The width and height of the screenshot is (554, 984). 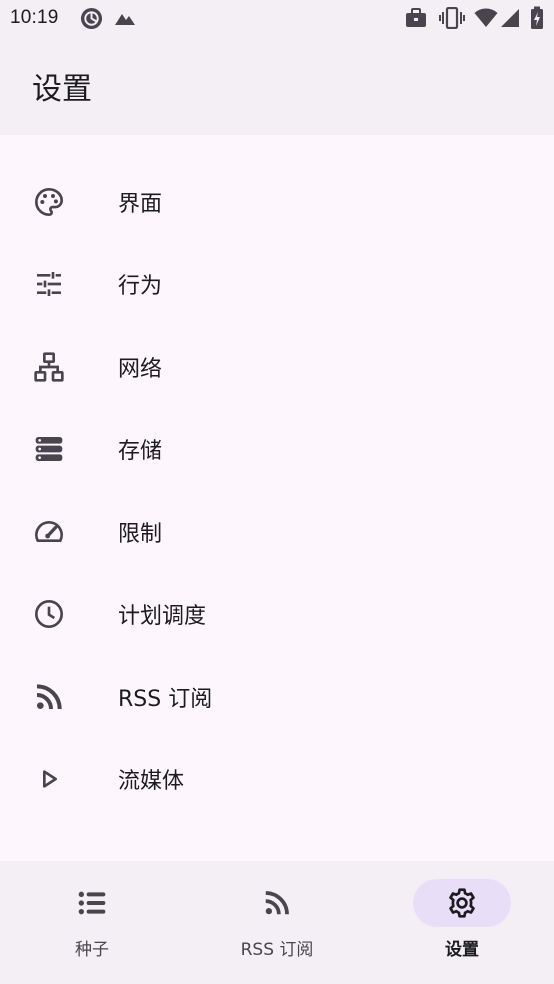 I want to click on settings-item-label: 流媒体, so click(x=151, y=781).